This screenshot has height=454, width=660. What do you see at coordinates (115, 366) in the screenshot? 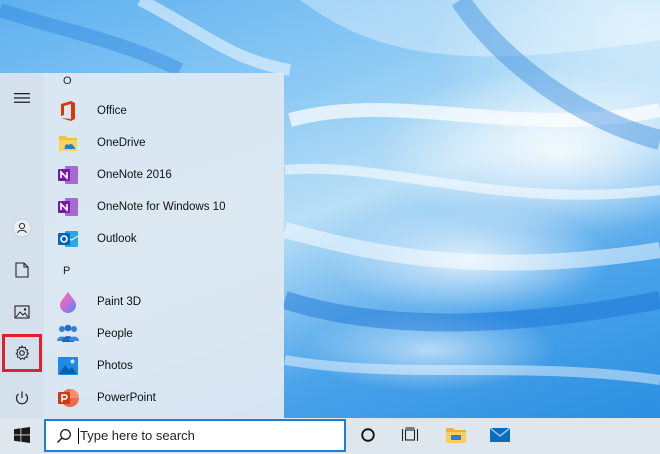
I see `app-label: Photos` at bounding box center [115, 366].